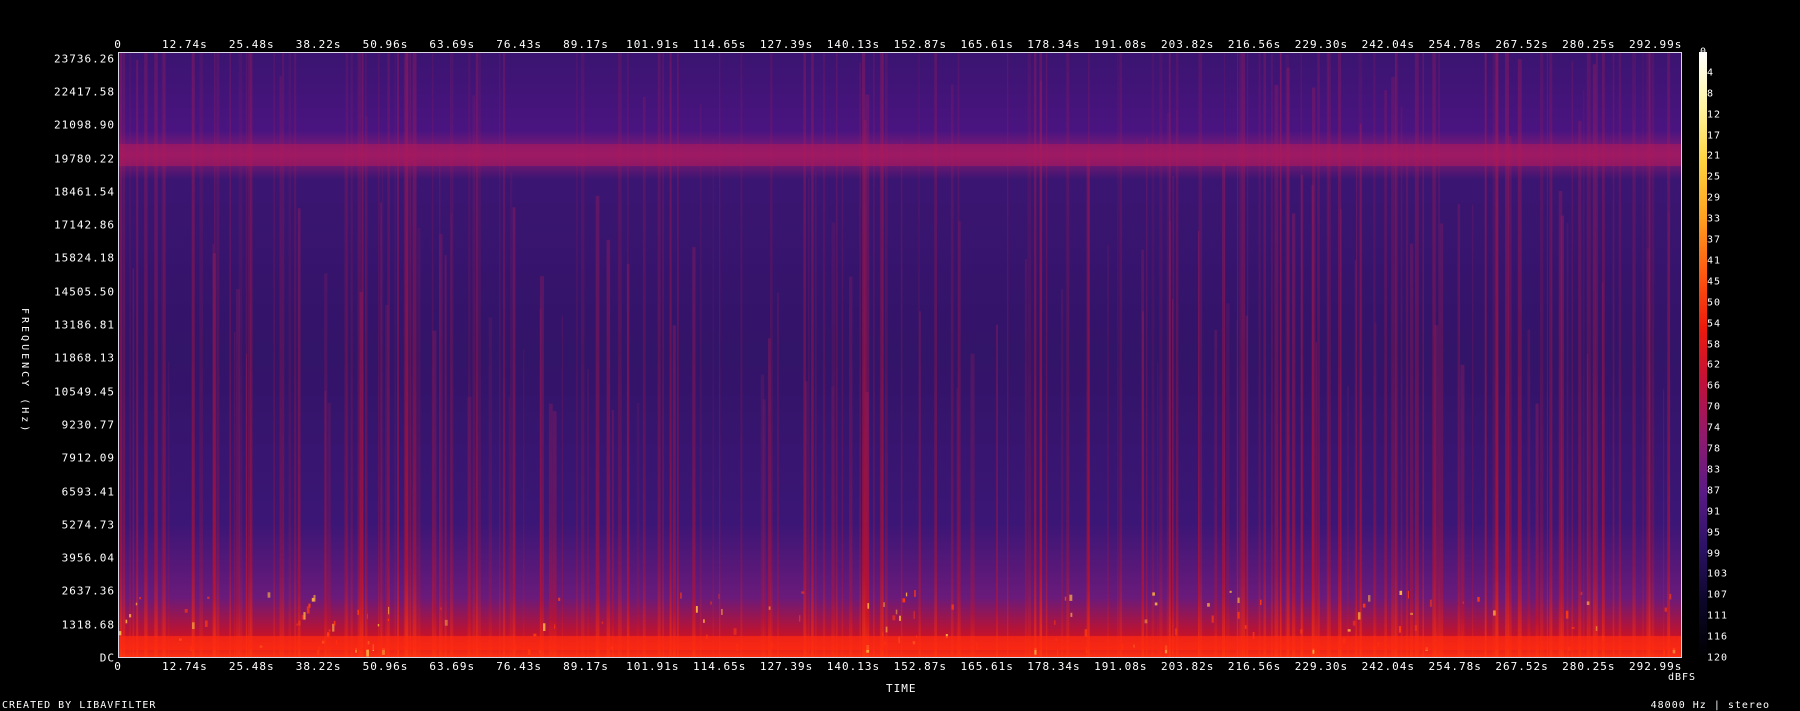 Image resolution: width=1800 pixels, height=711 pixels. What do you see at coordinates (1321, 44) in the screenshot?
I see `x-tick-label: 229.30s` at bounding box center [1321, 44].